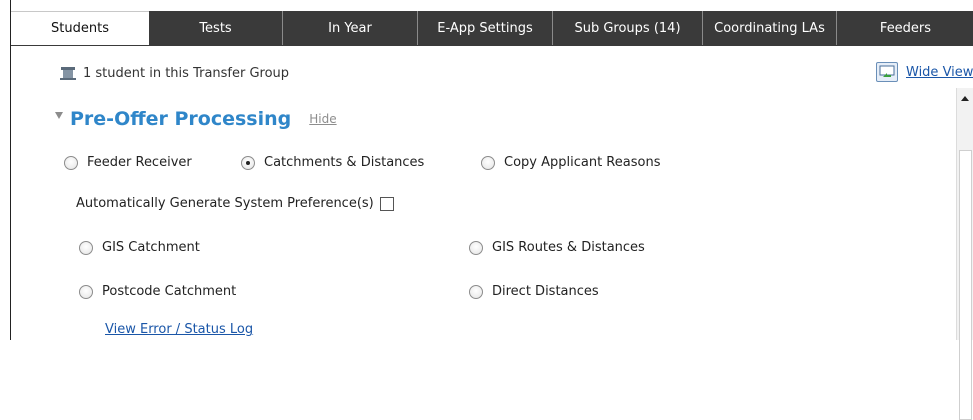  I want to click on radio-label: Direct Distances, so click(545, 291).